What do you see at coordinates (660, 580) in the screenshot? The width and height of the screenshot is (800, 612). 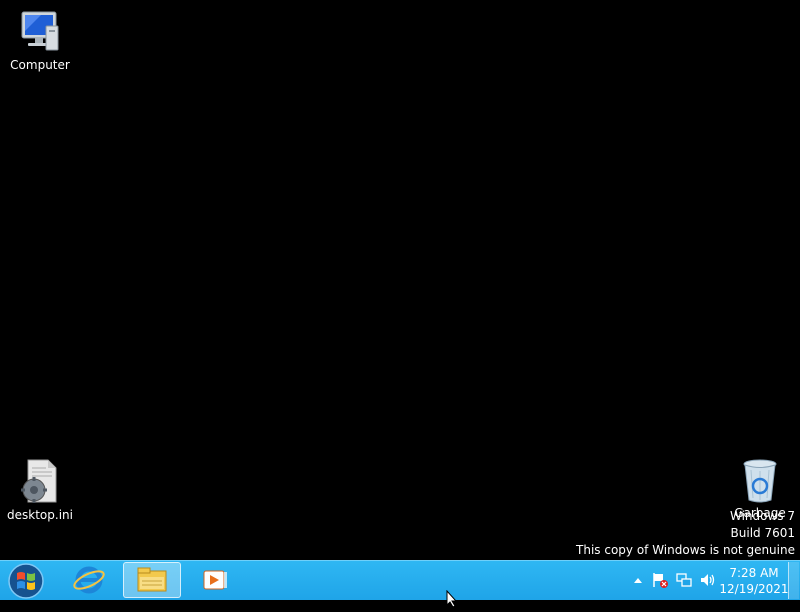 I see `action-center-flag-icon` at bounding box center [660, 580].